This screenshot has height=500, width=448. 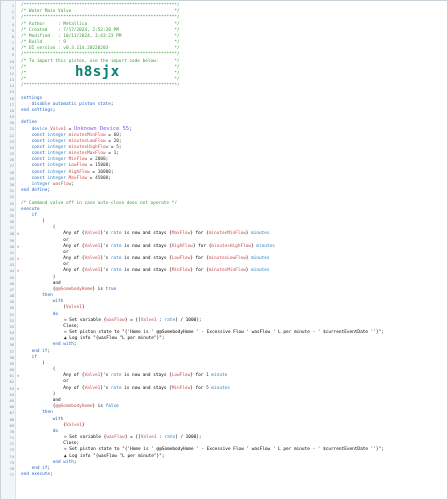 What do you see at coordinates (37, 475) in the screenshot?
I see `code-text: end execute;` at bounding box center [37, 475].